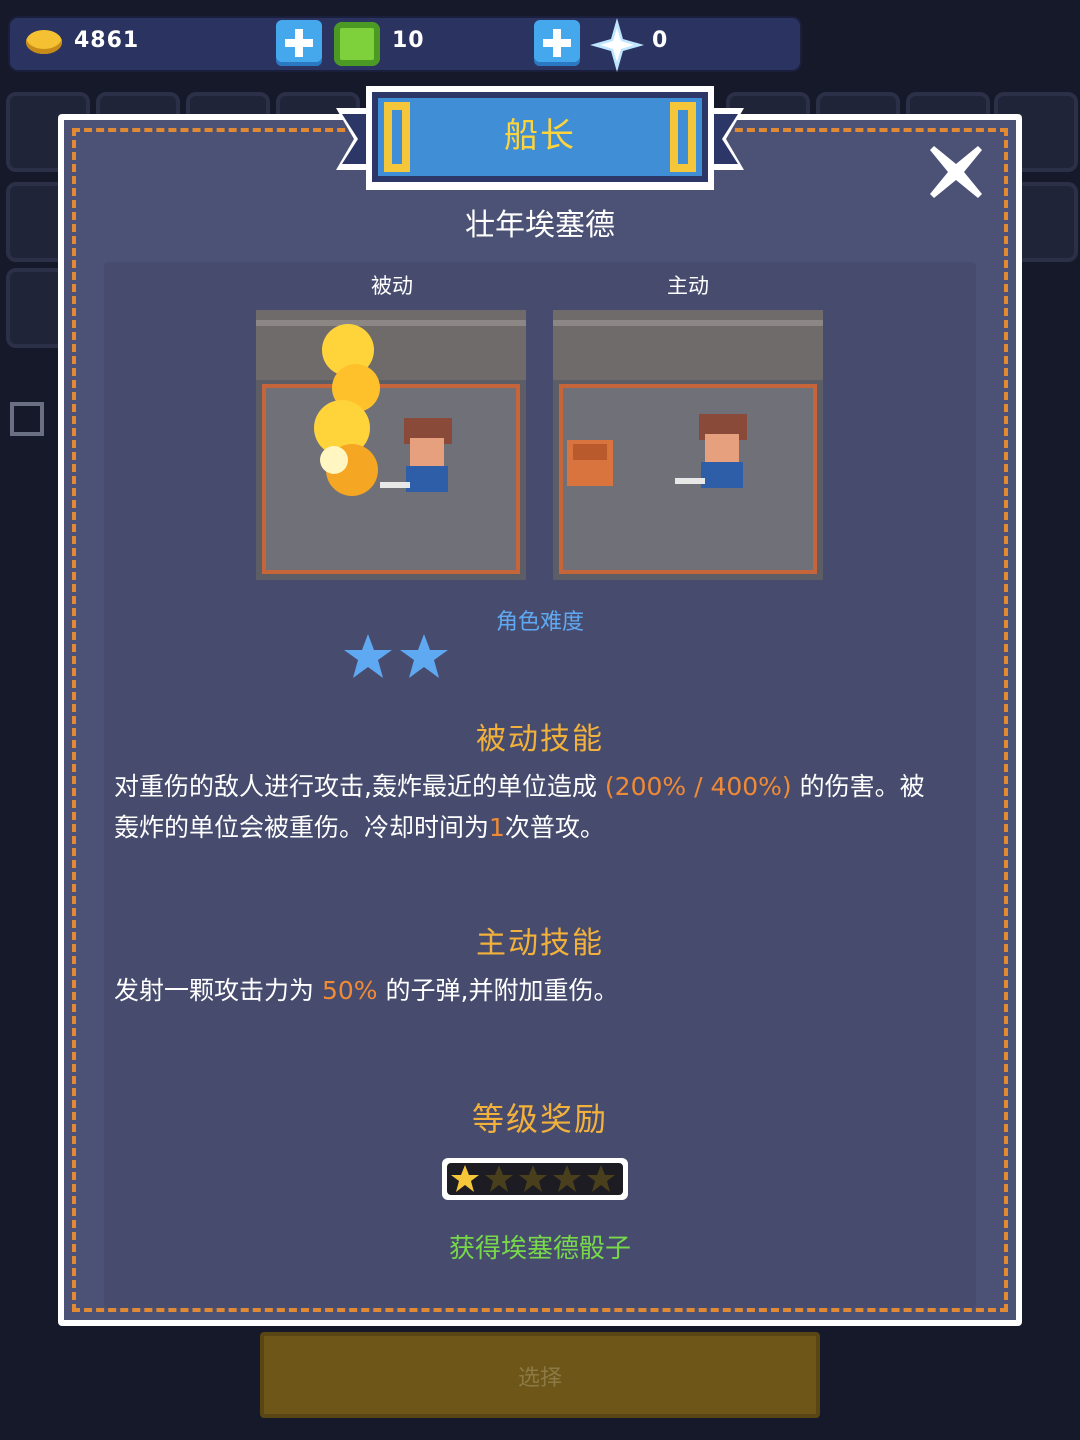 The image size is (1080, 1440). Describe the element at coordinates (617, 45) in the screenshot. I see `crystal-icon` at that location.